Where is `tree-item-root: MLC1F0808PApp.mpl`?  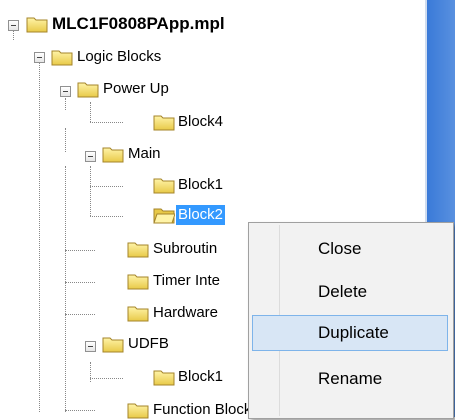 tree-item-root: MLC1F0808PApp.mpl is located at coordinates (138, 24).